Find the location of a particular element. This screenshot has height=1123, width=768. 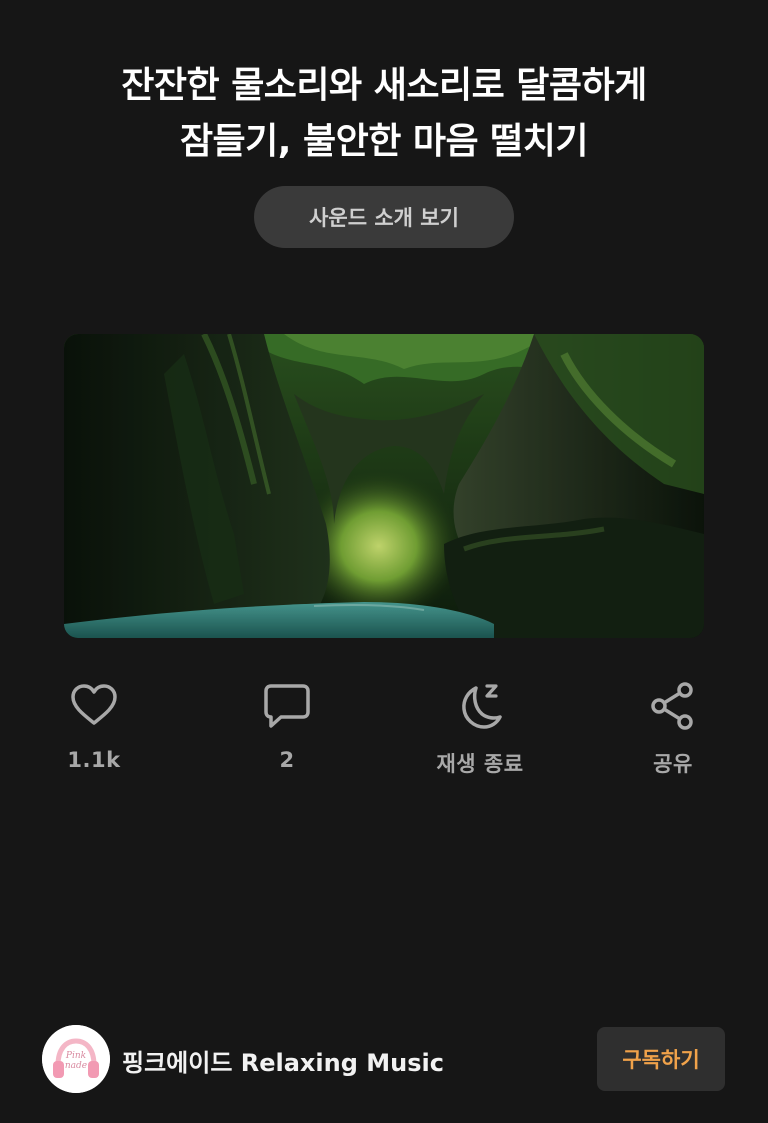

pinkade-headphones-logo: Pink nade is located at coordinates (76, 1059).